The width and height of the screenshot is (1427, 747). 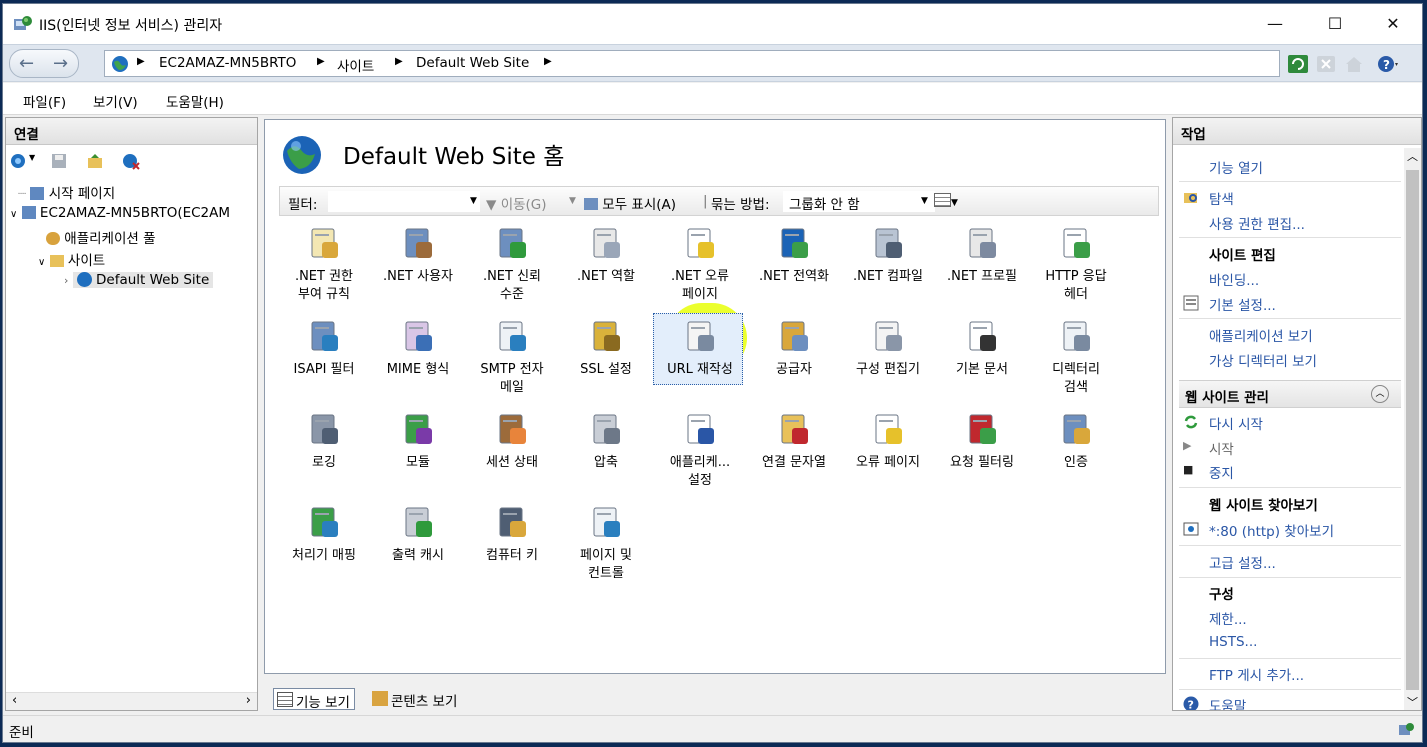 I want to click on view-mode-button: ▼, so click(x=946, y=201).